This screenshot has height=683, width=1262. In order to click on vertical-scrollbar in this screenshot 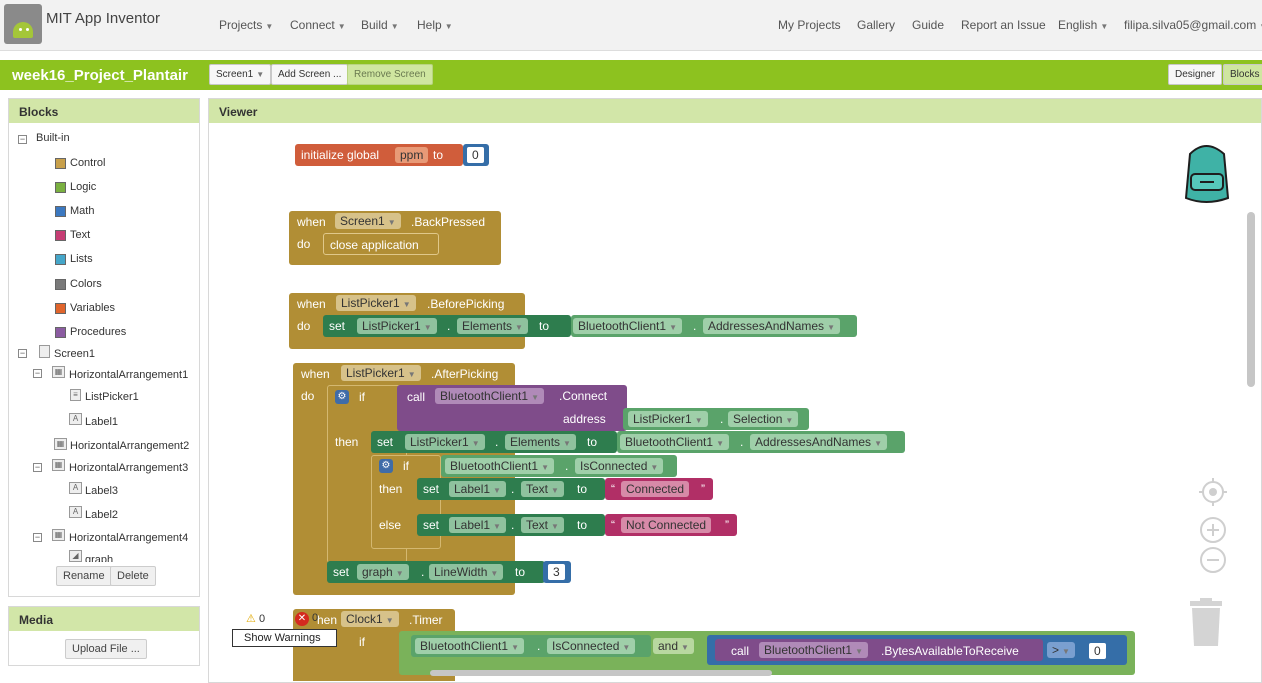, I will do `click(1251, 299)`.